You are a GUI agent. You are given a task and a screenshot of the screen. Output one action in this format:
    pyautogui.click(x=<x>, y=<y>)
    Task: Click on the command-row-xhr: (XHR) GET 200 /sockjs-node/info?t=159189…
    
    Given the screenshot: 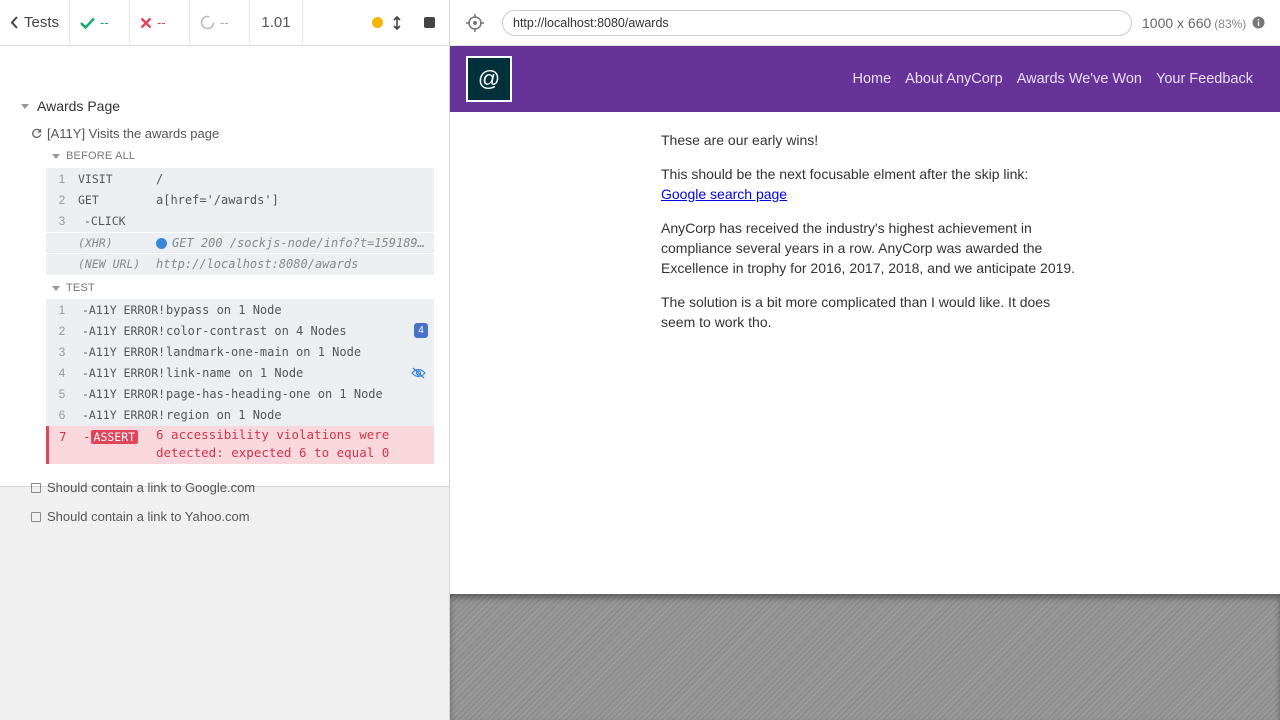 What is the action you would take?
    pyautogui.click(x=240, y=242)
    